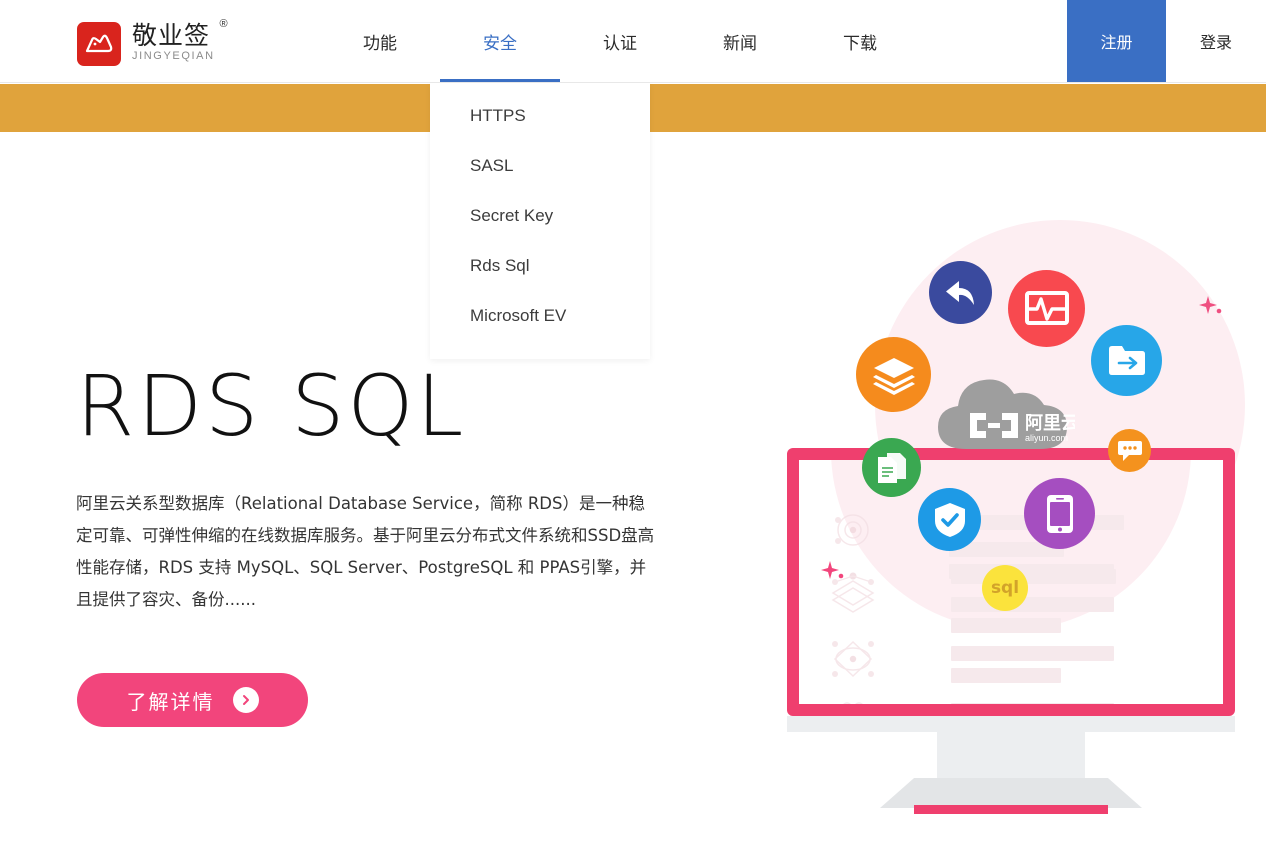  Describe the element at coordinates (99, 44) in the screenshot. I see `logo-mark-icon` at that location.